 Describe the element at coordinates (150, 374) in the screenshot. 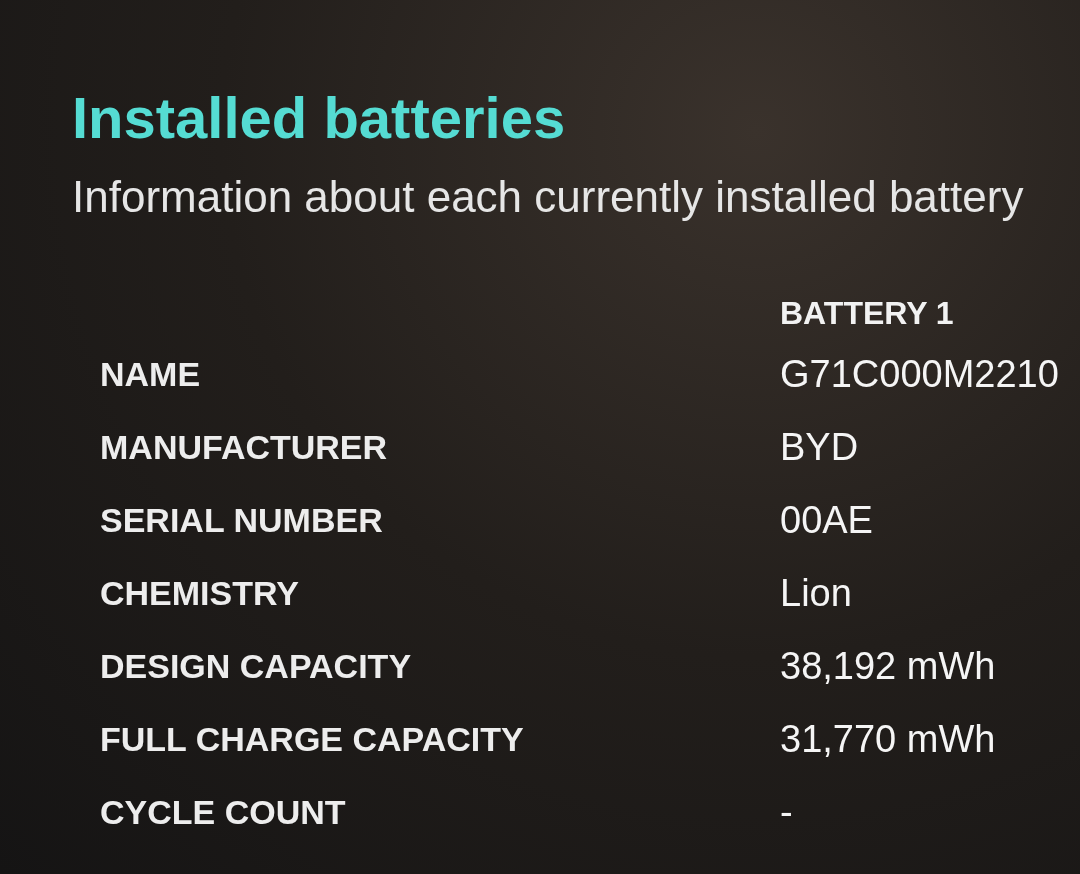

I see `row-label: NAME` at that location.